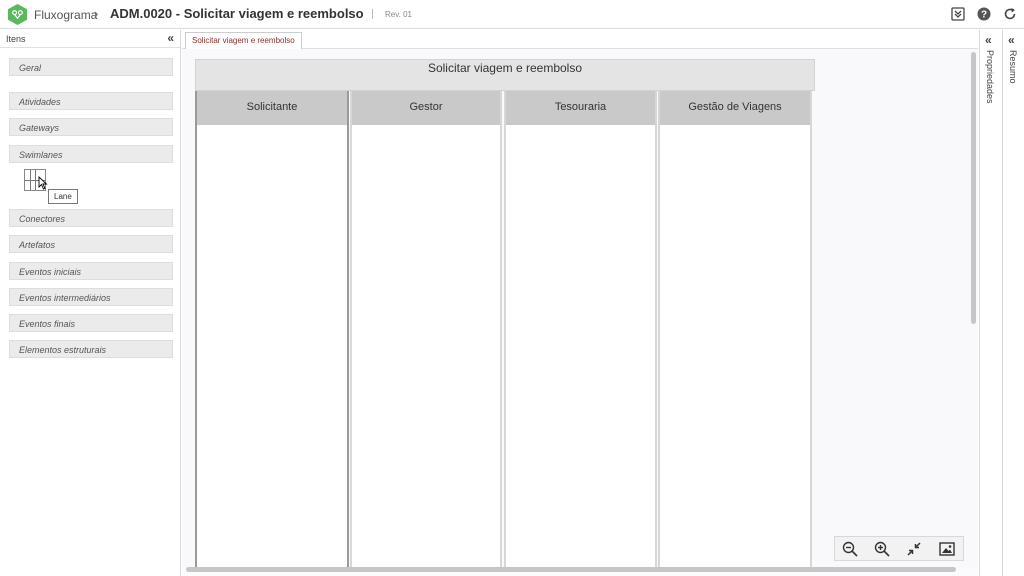 The height and width of the screenshot is (576, 1024). Describe the element at coordinates (735, 331) in the screenshot. I see `lane-gestao-de-viagens: Gestão de Viagens` at that location.